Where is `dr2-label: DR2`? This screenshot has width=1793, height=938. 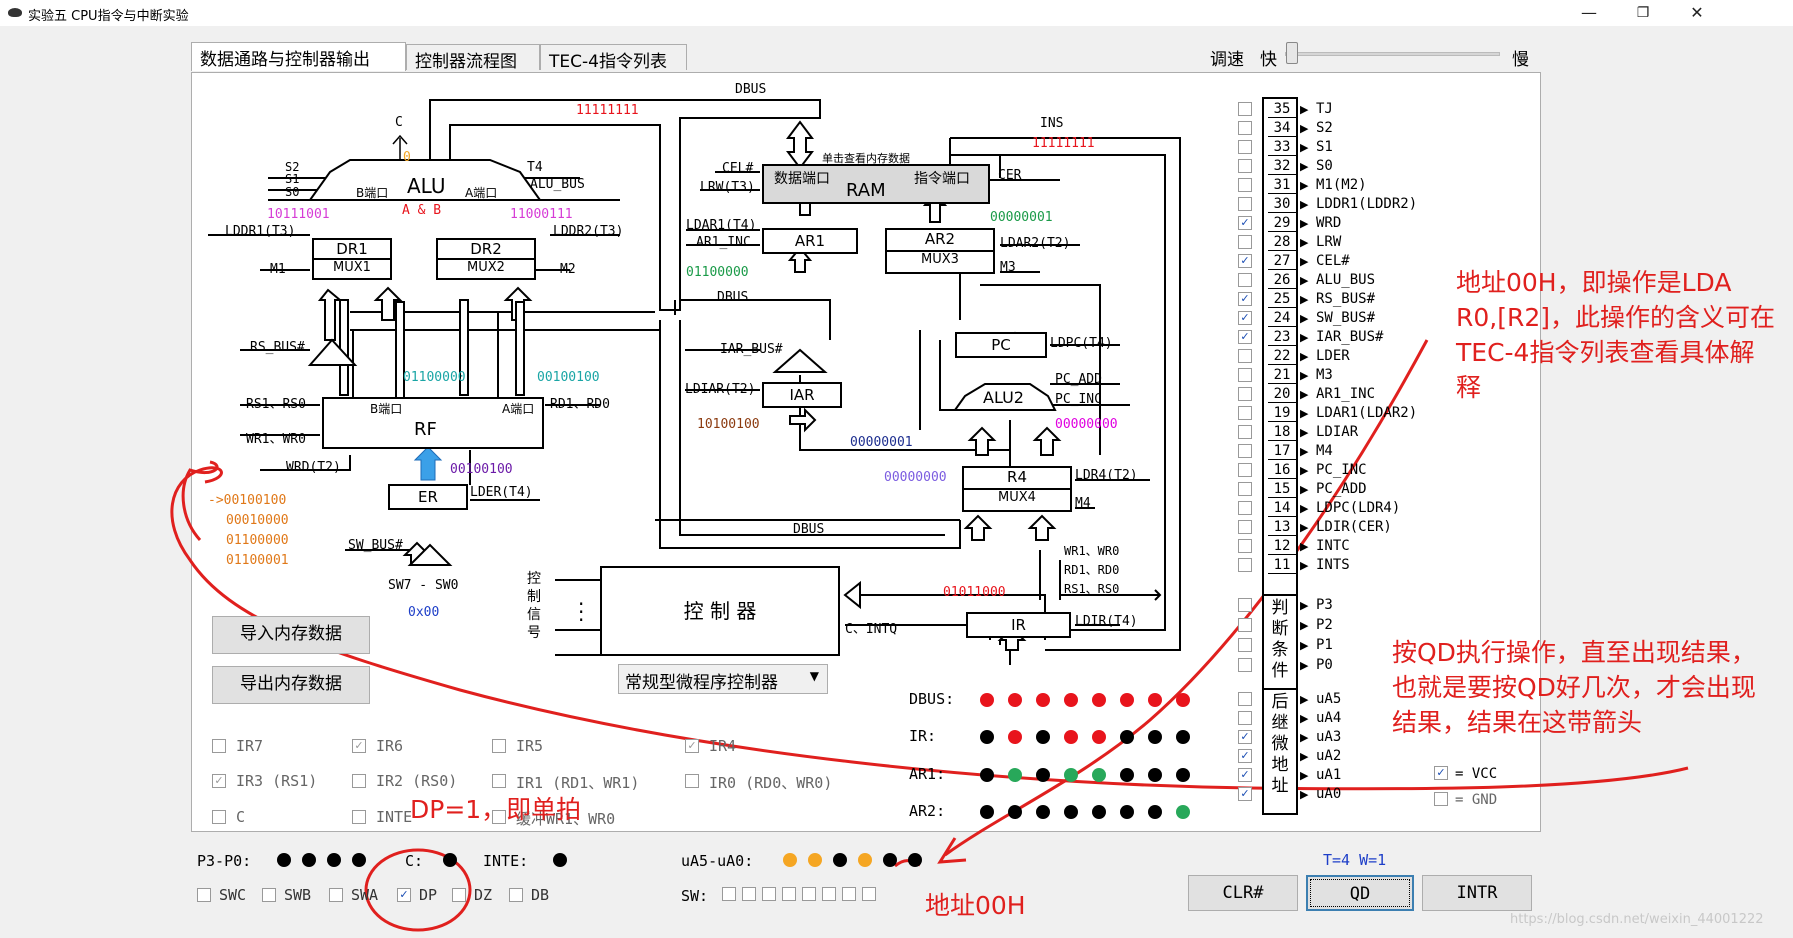
dr2-label: DR2 is located at coordinates (486, 250).